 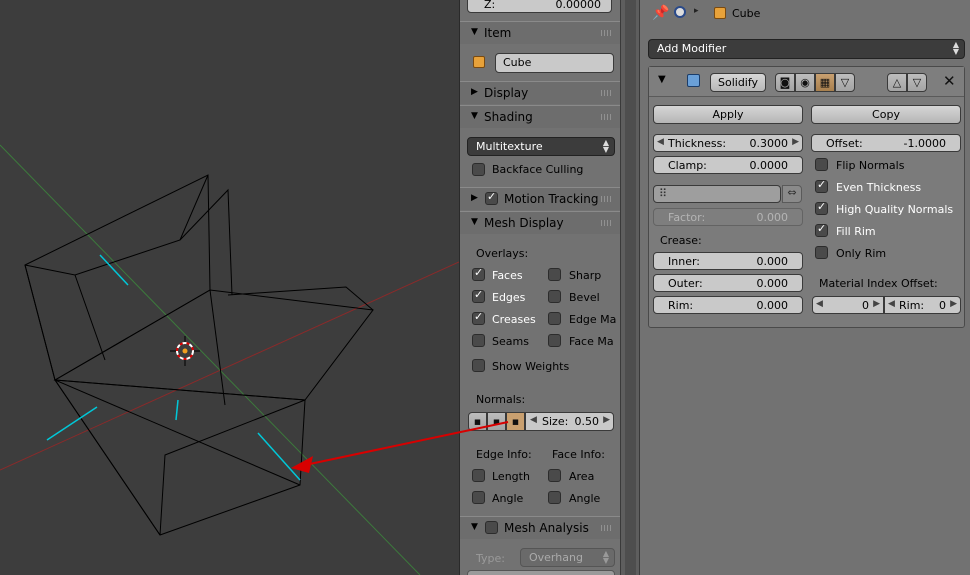 What do you see at coordinates (917, 82) in the screenshot?
I see `move-down-icon: ▽` at bounding box center [917, 82].